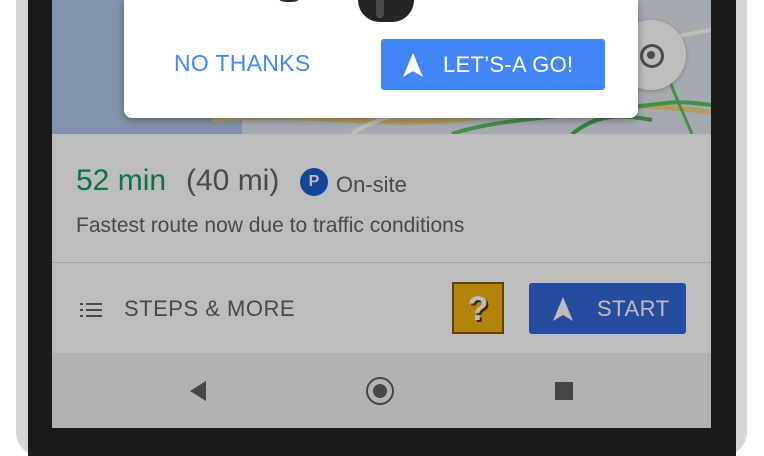  What do you see at coordinates (508, 64) in the screenshot?
I see `lets-a-go-label: LET’S-A GO!` at bounding box center [508, 64].